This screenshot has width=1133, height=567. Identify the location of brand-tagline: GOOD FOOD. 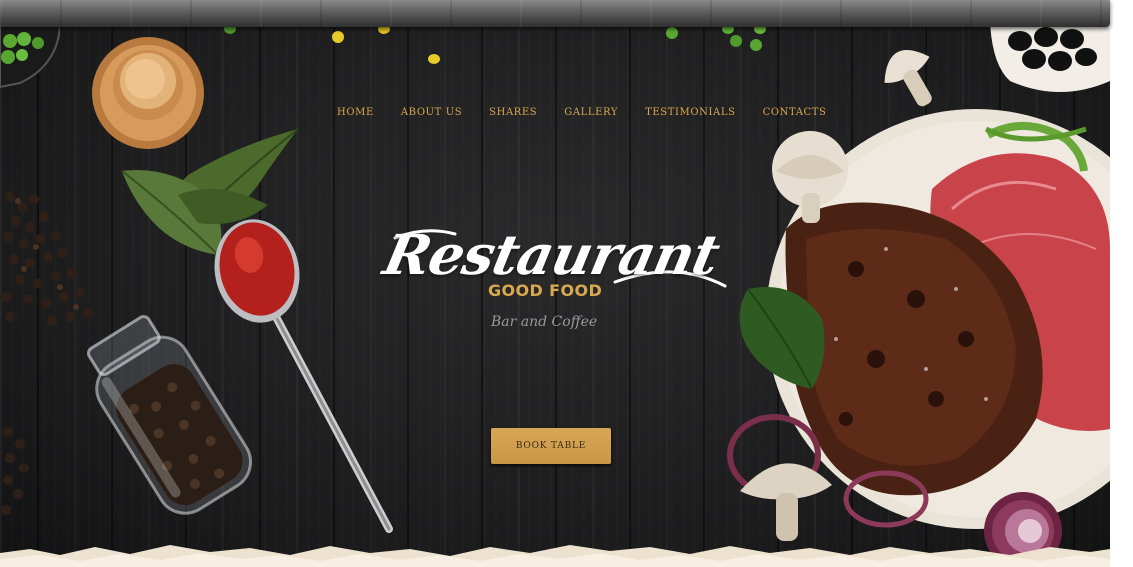
(545, 290).